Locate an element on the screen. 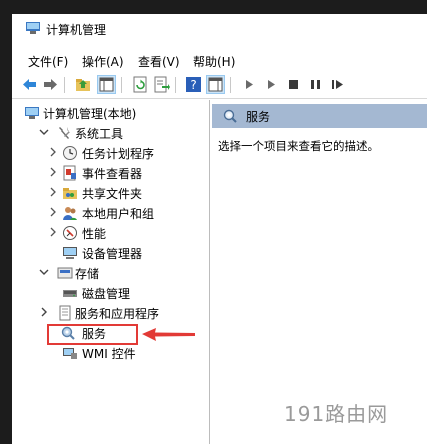 Image resolution: width=427 pixels, height=444 pixels. tree-label: 事件查看器 is located at coordinates (112, 174).